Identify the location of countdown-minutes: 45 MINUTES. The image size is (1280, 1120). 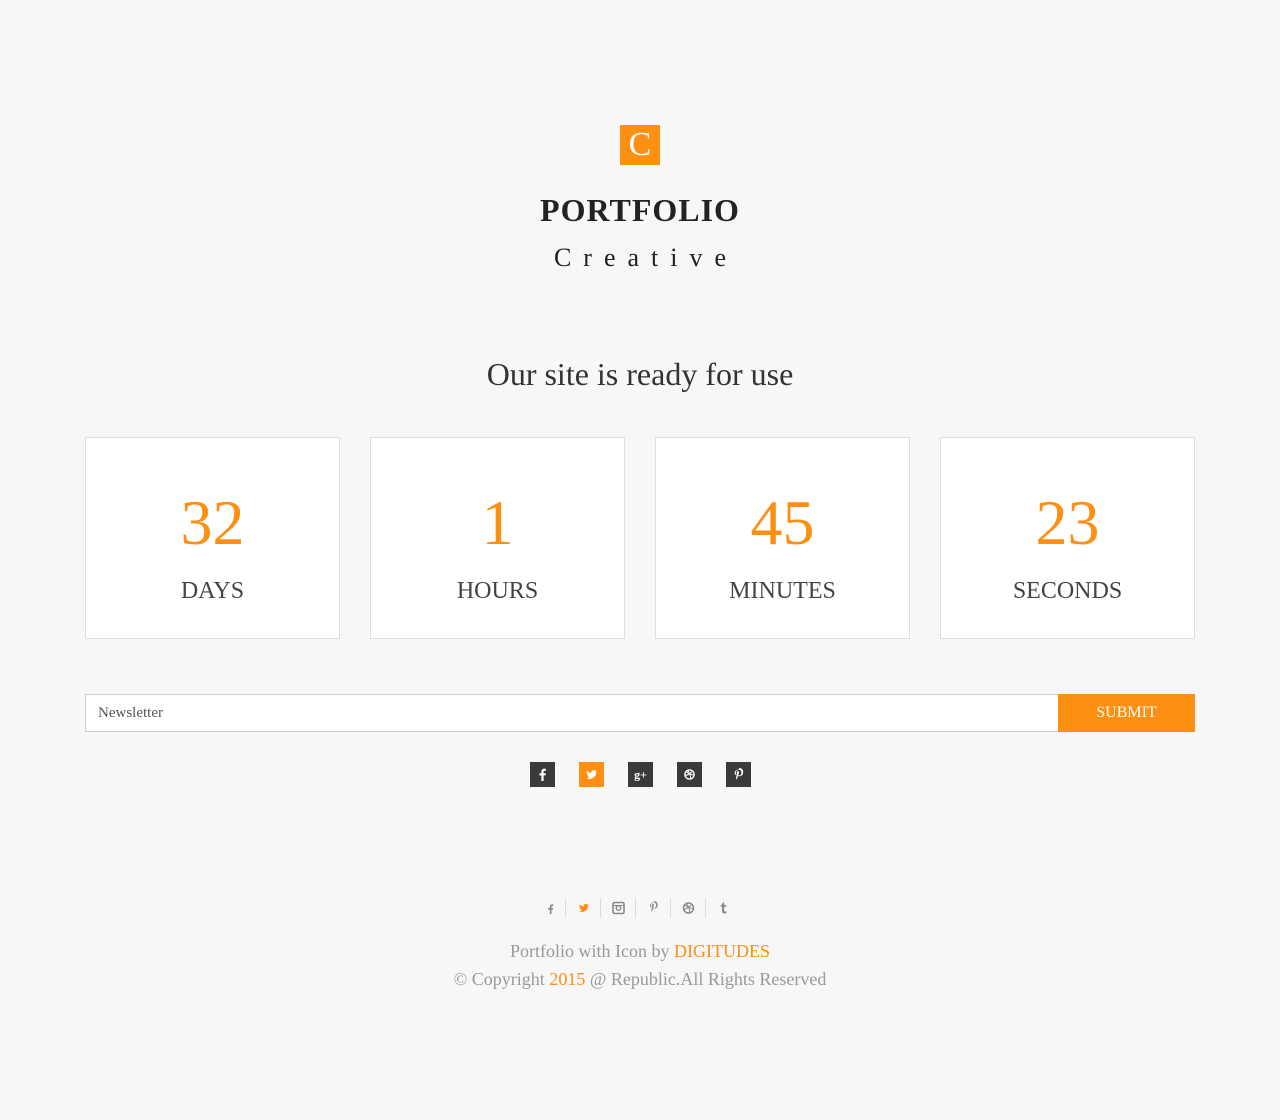
(782, 538).